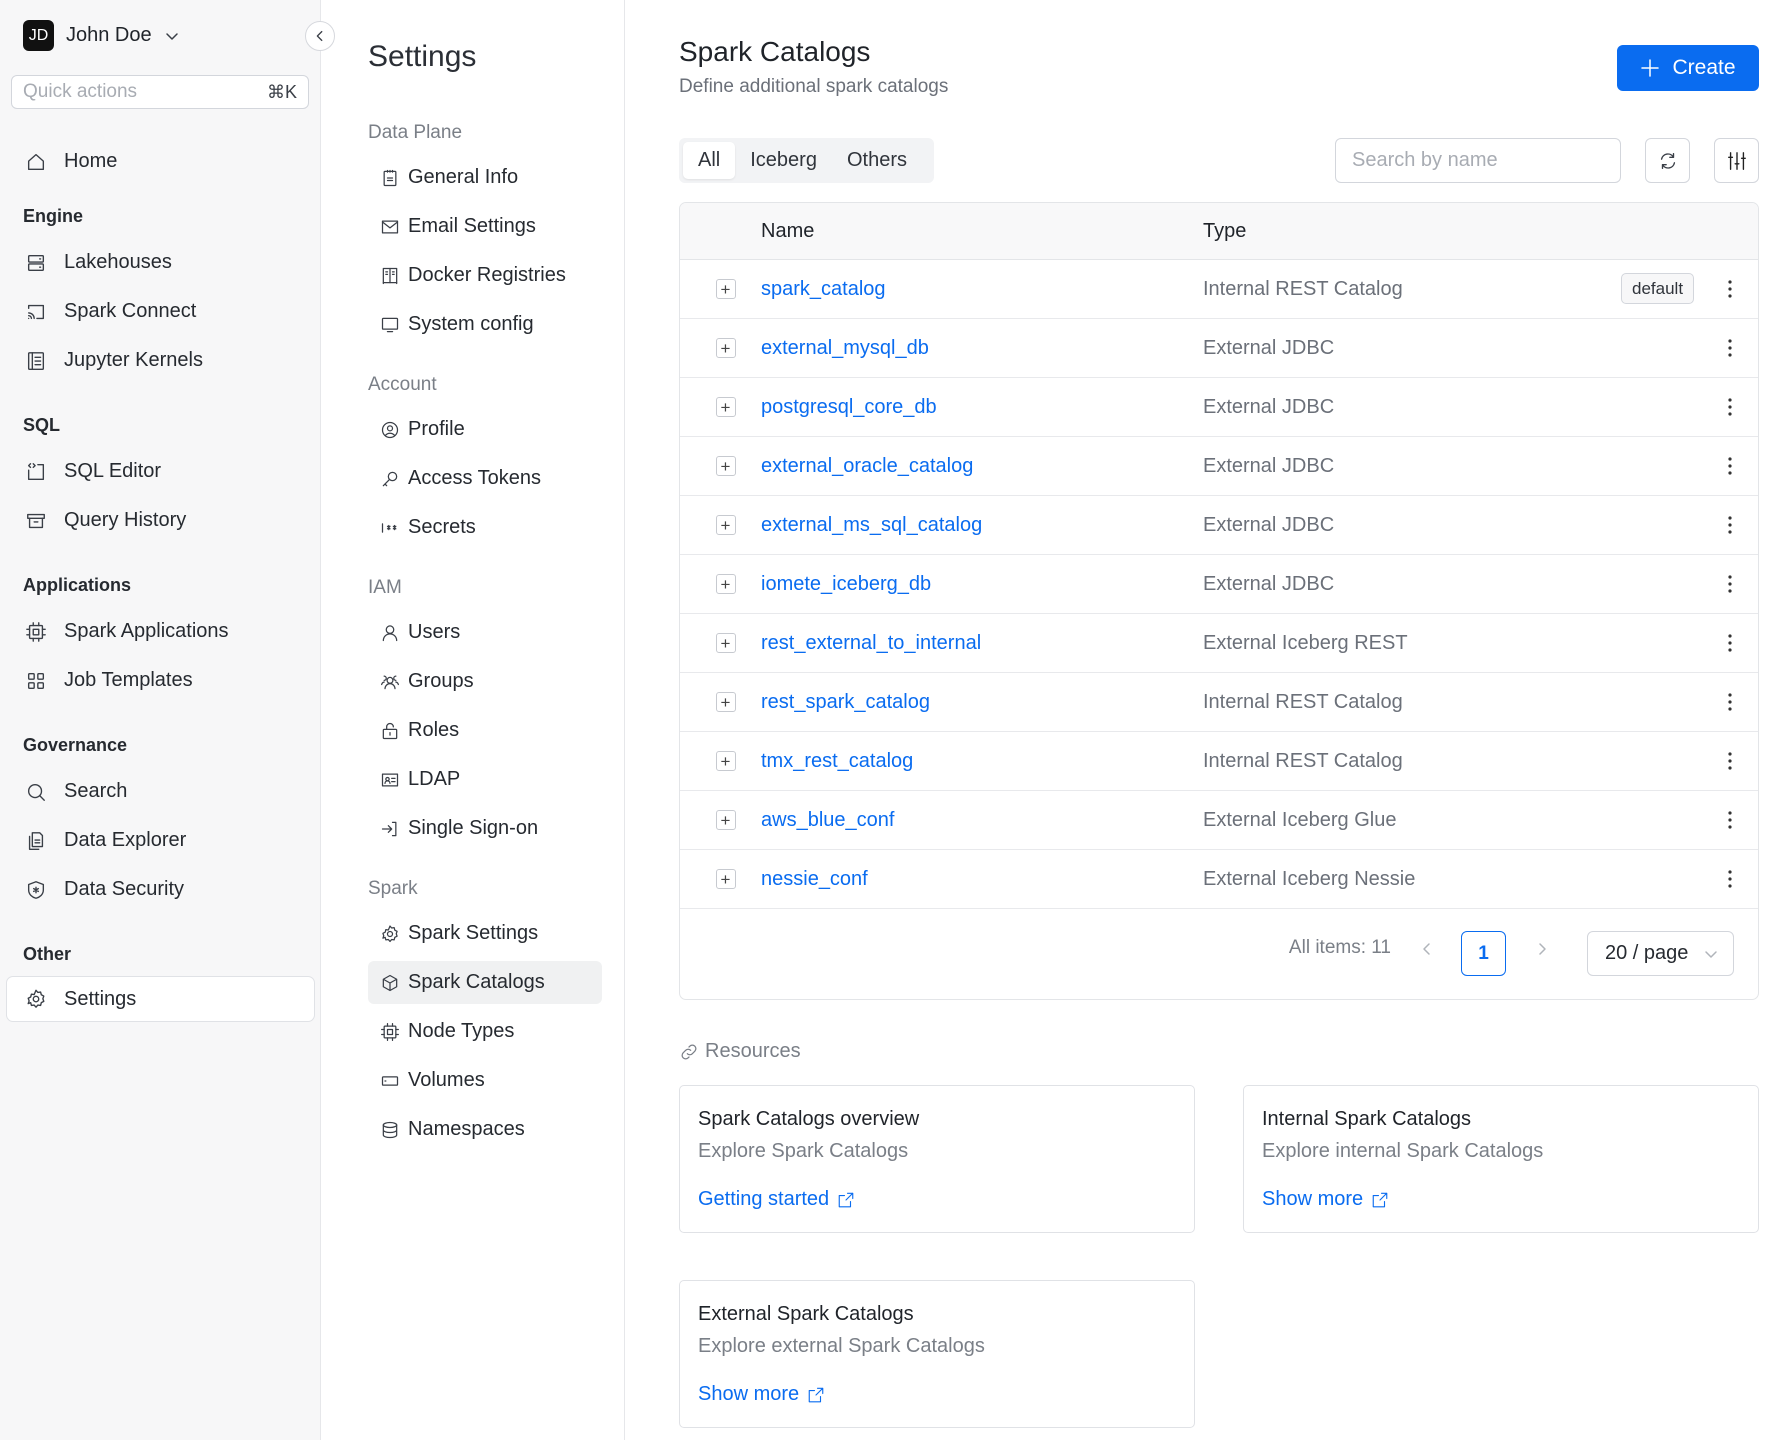 This screenshot has height=1440, width=1770. Describe the element at coordinates (1403, 231) in the screenshot. I see `column-header-type: Type` at that location.